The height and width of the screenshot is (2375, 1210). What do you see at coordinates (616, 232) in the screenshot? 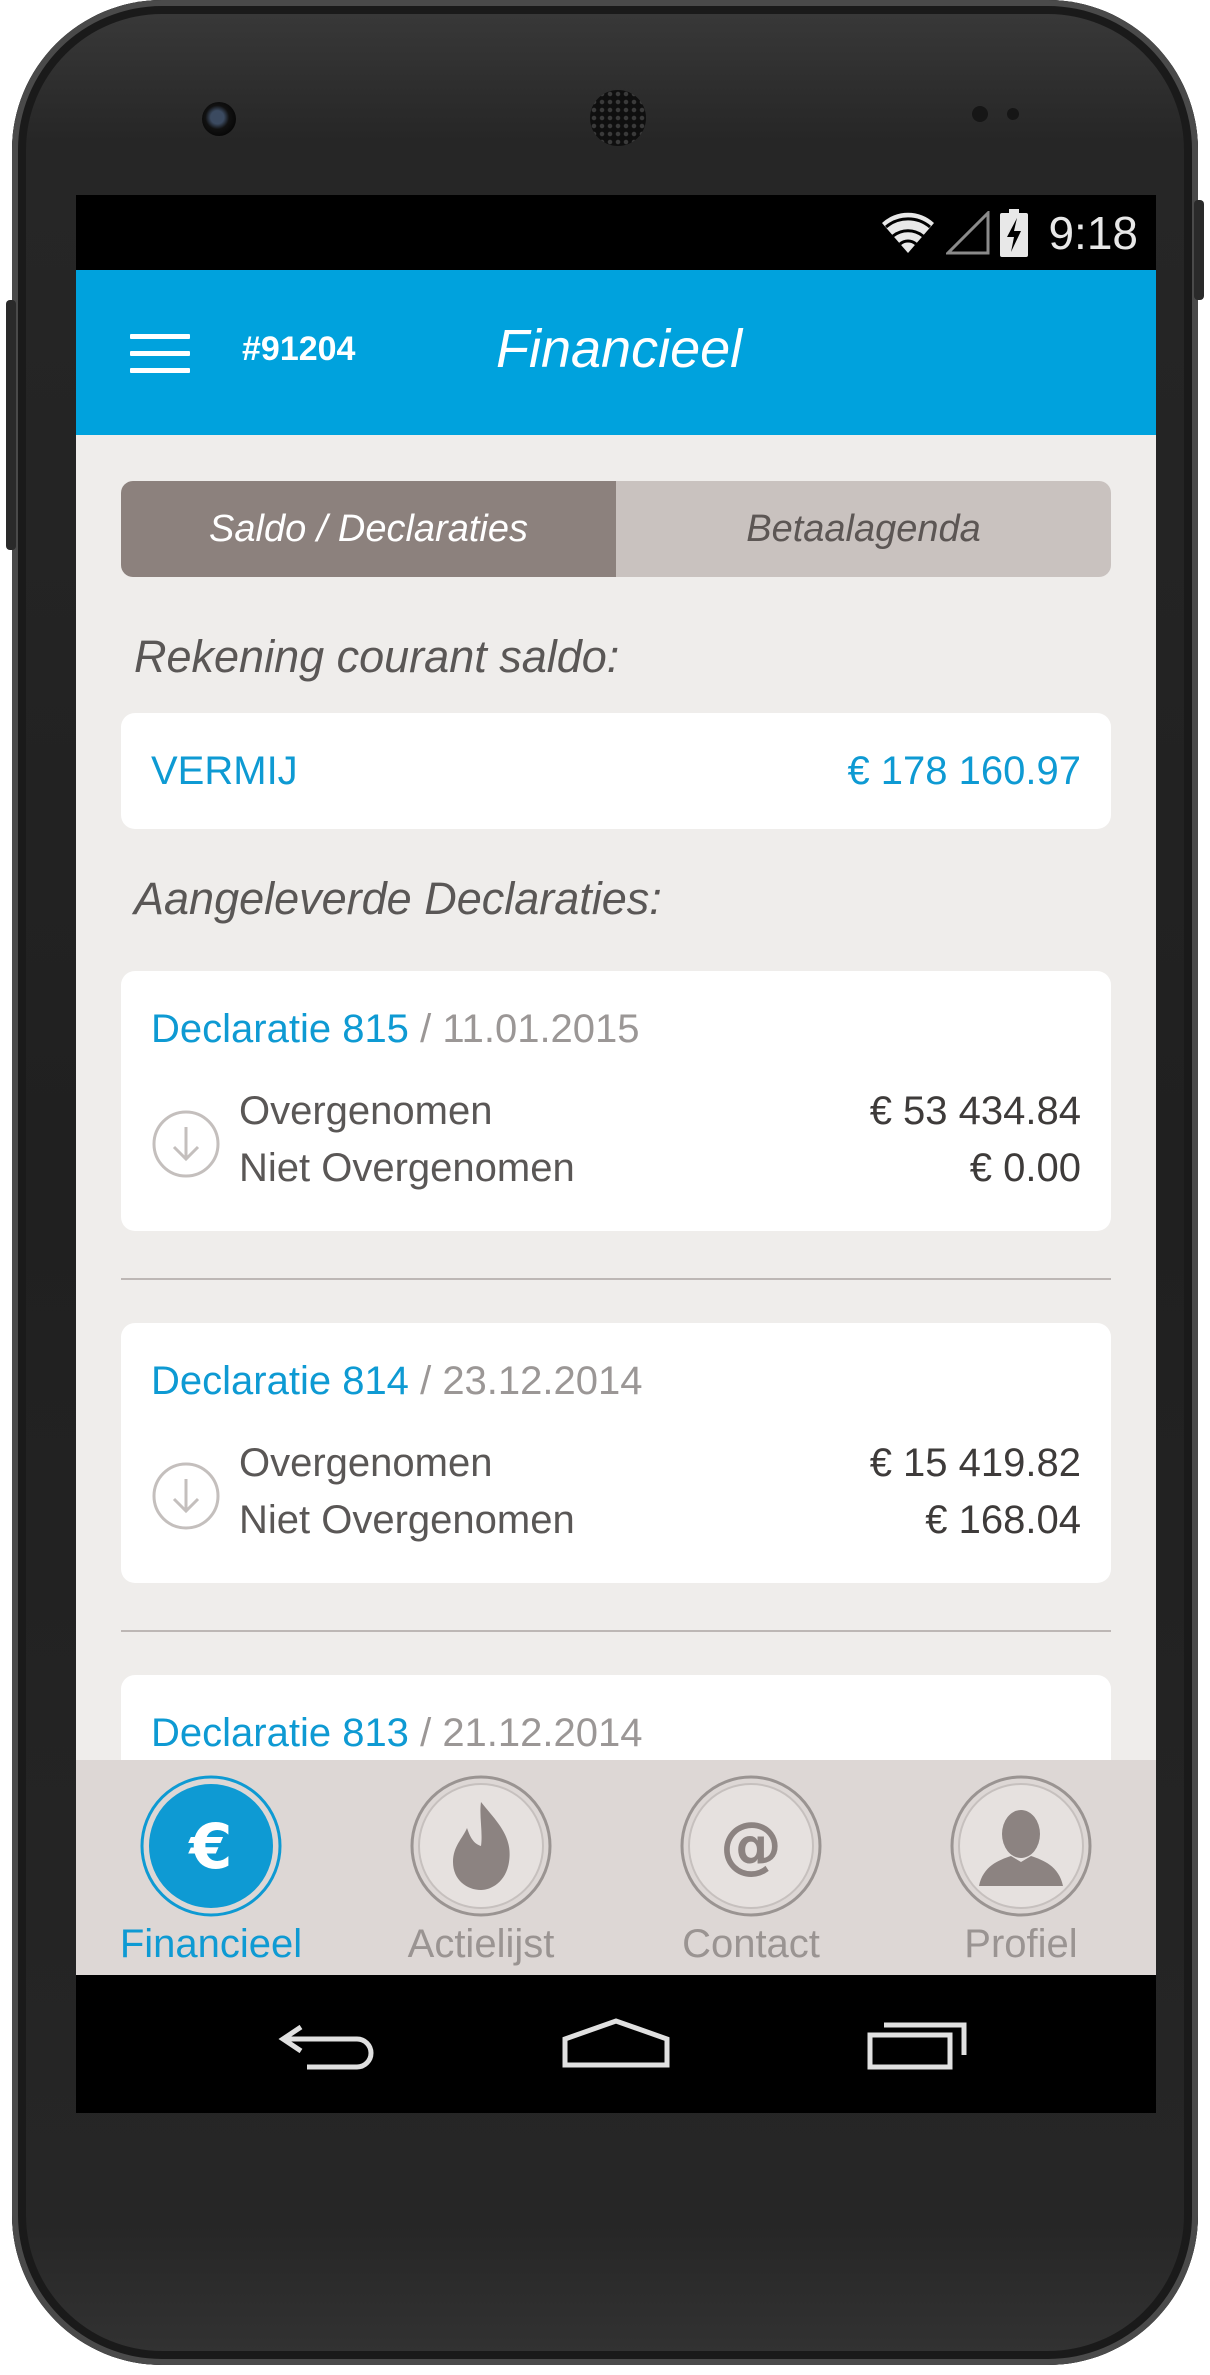
I see `status-bar: 9:18` at bounding box center [616, 232].